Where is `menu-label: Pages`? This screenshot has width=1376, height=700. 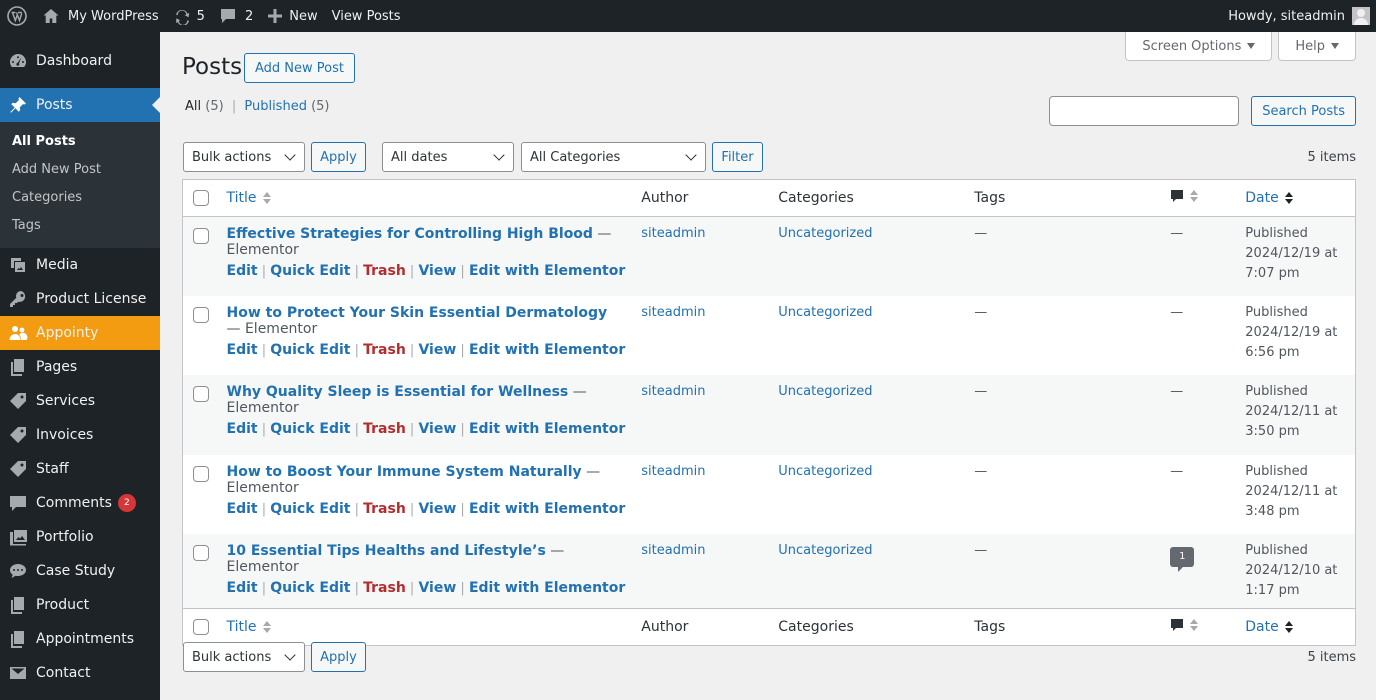
menu-label: Pages is located at coordinates (57, 367).